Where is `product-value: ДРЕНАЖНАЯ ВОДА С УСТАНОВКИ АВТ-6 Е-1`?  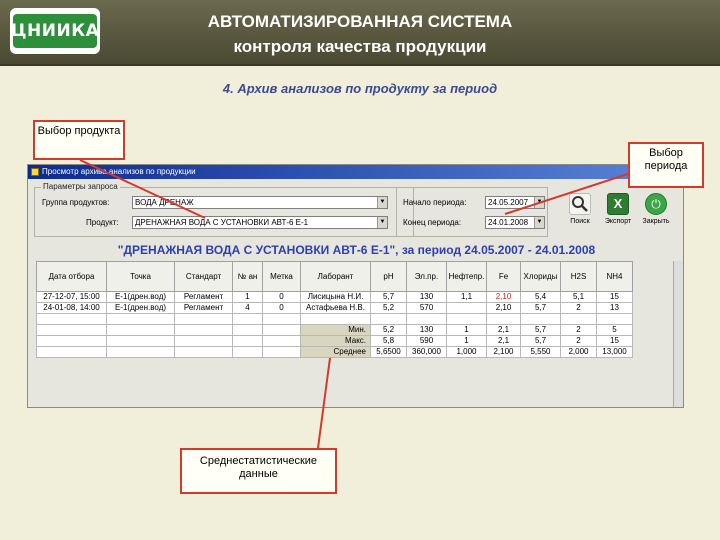
product-value: ДРЕНАЖНАЯ ВОДА С УСТАНОВКИ АВТ-6 Е-1 is located at coordinates (222, 222).